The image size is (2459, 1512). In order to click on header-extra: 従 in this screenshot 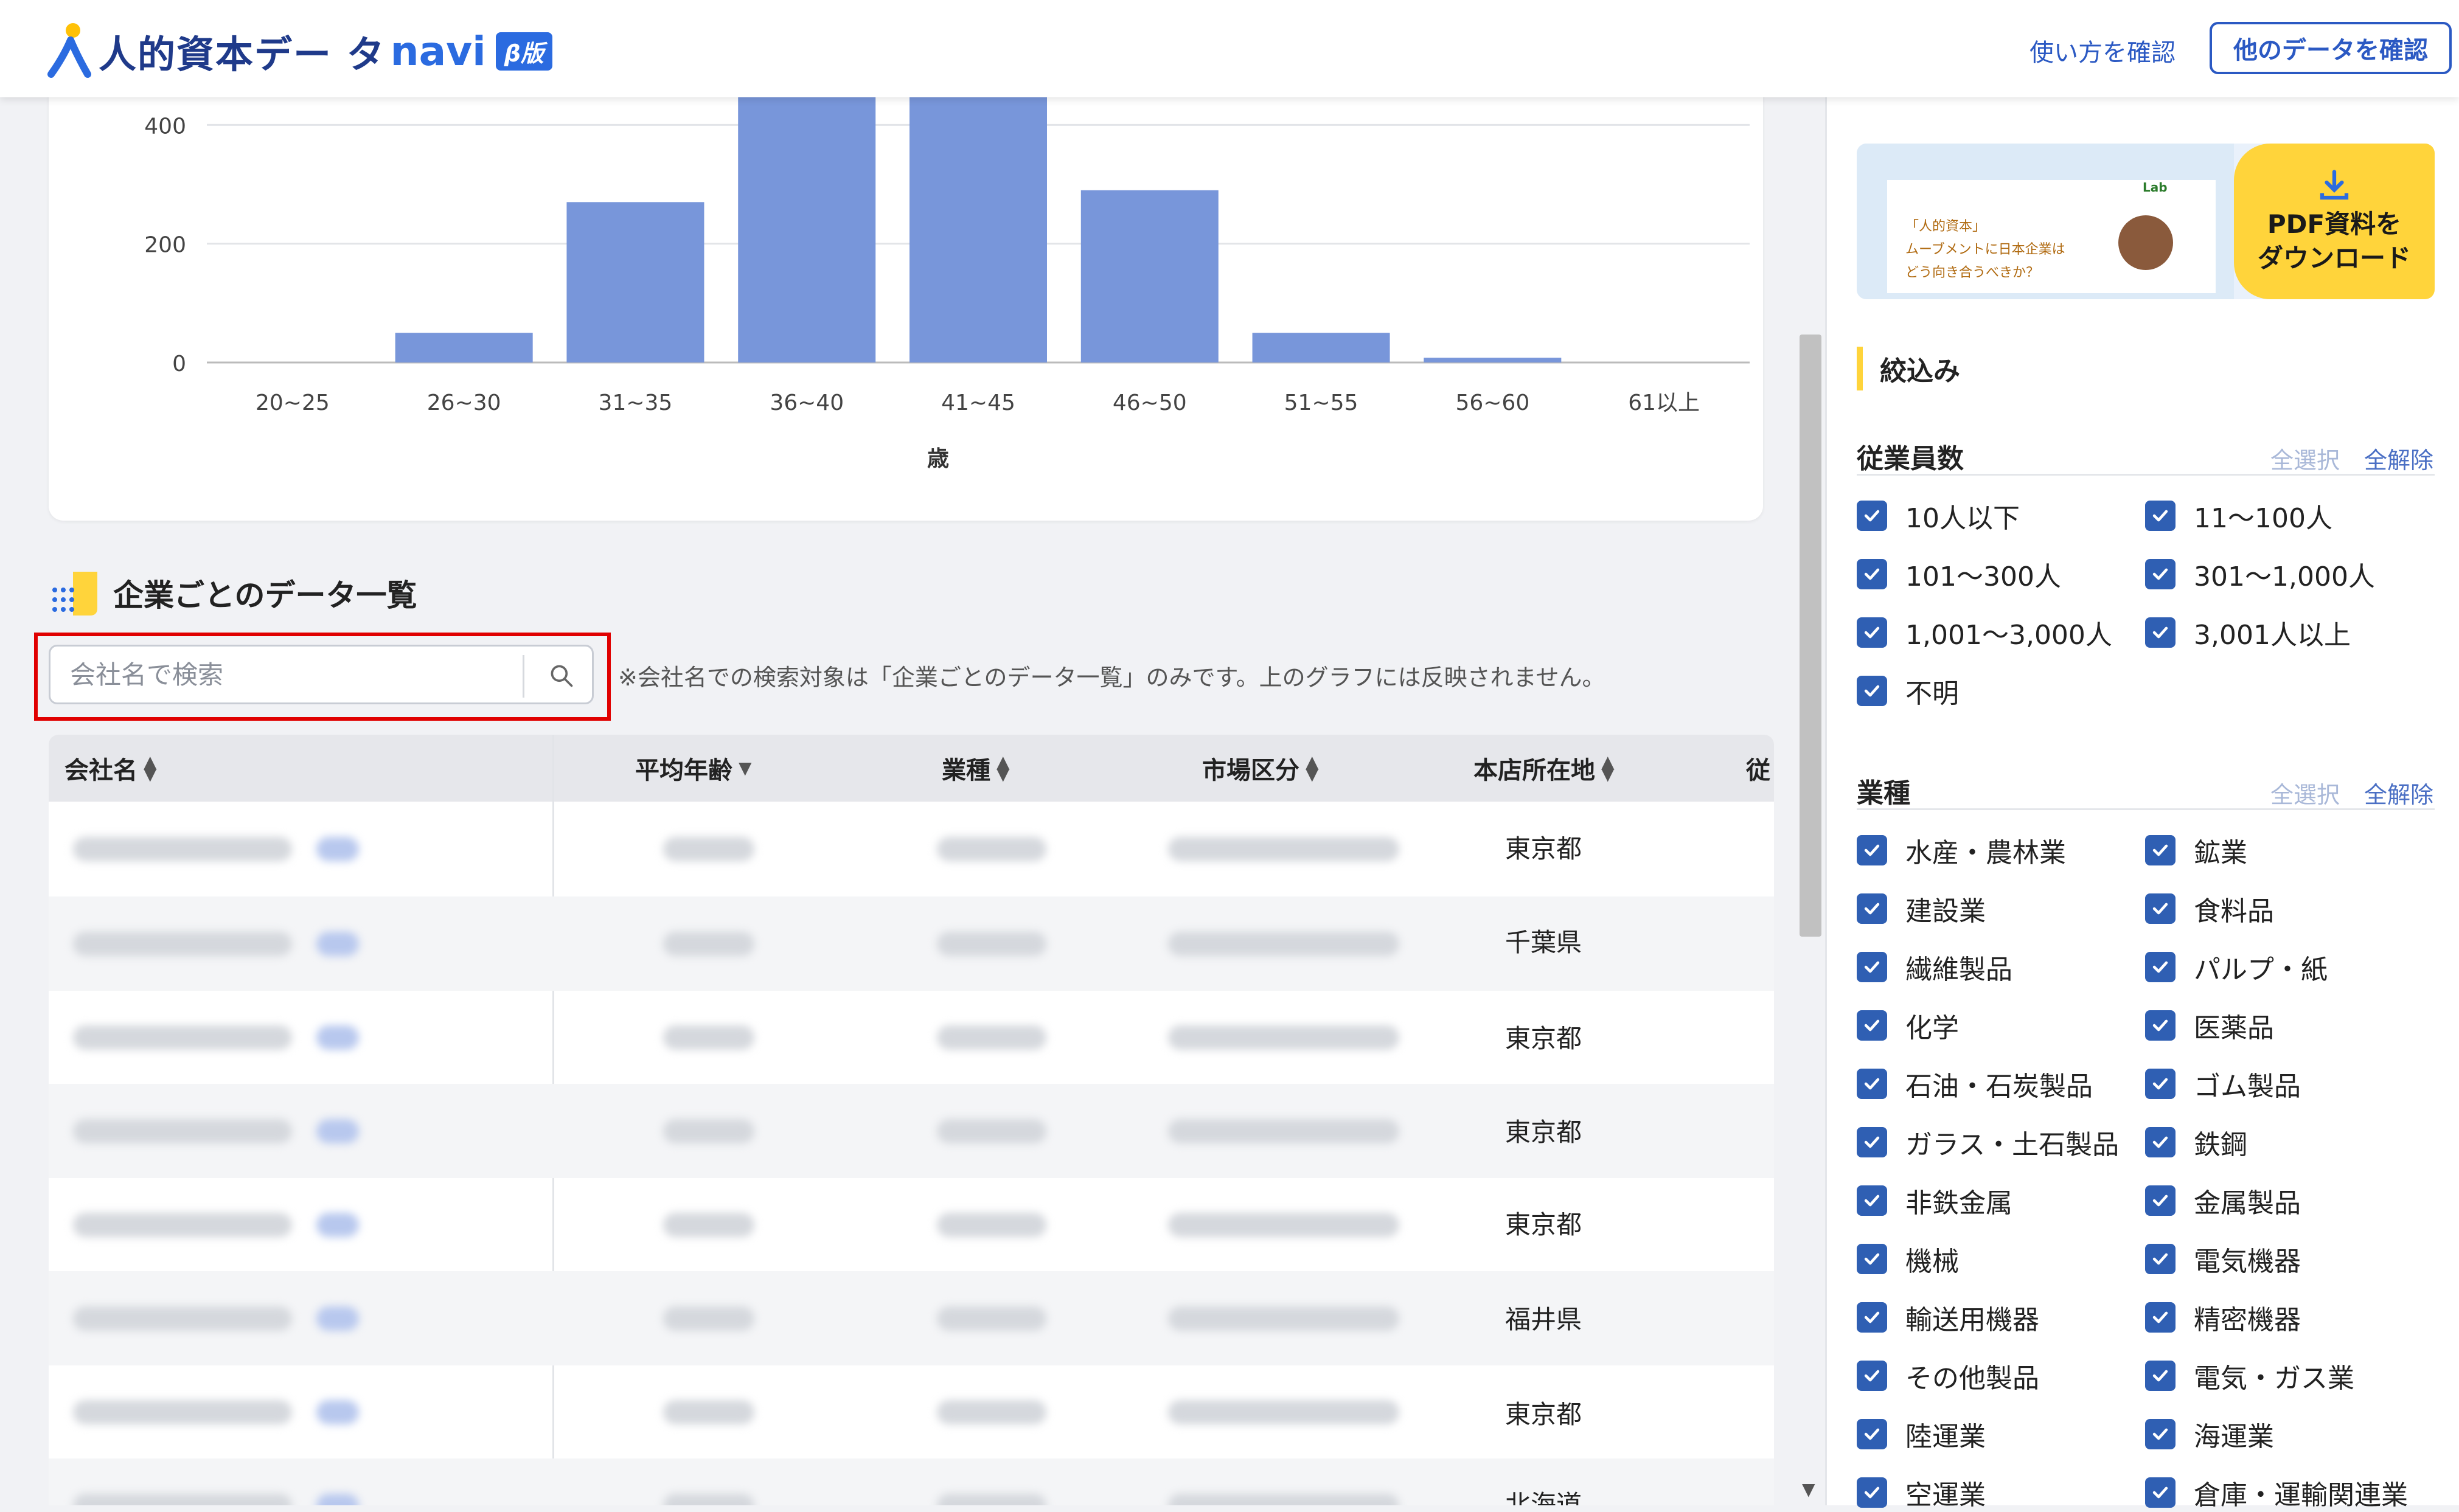, I will do `click(1758, 768)`.